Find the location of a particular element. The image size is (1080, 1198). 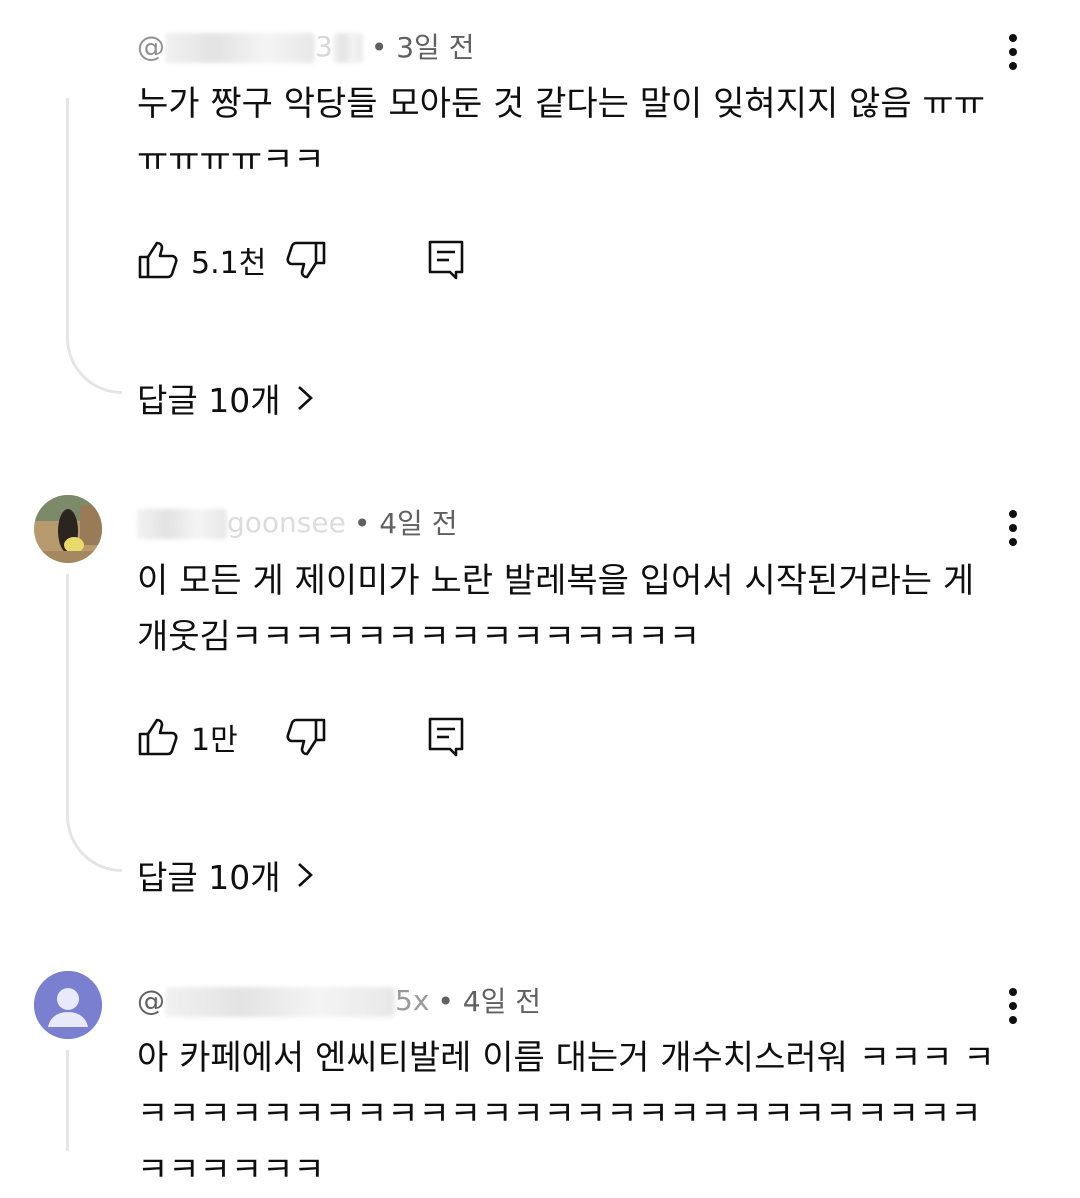

author-handle: goonsee is located at coordinates (241, 522).